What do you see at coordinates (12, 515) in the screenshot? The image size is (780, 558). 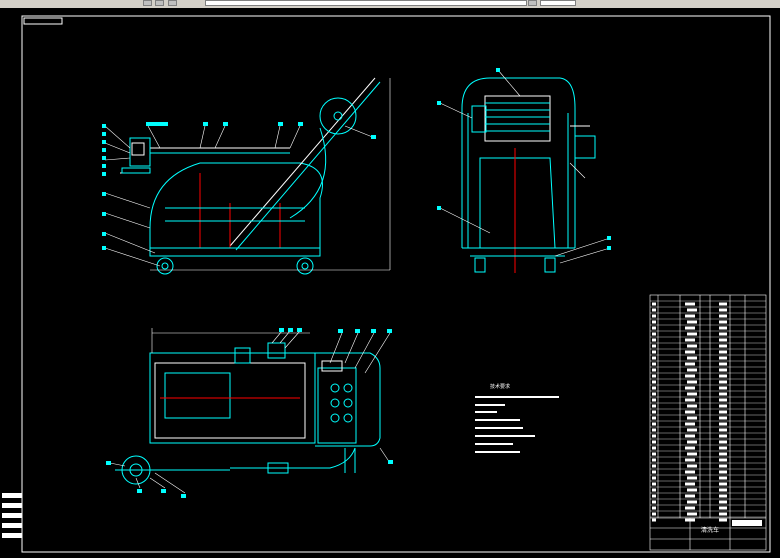 I see `left-scale` at bounding box center [12, 515].